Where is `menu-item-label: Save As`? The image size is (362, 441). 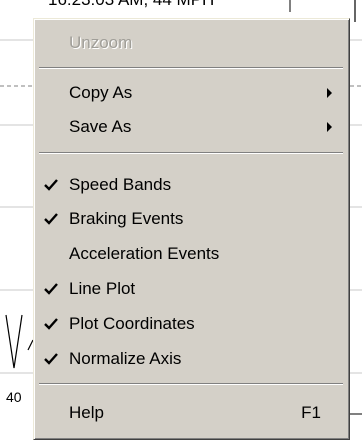
menu-item-label: Save As is located at coordinates (100, 126).